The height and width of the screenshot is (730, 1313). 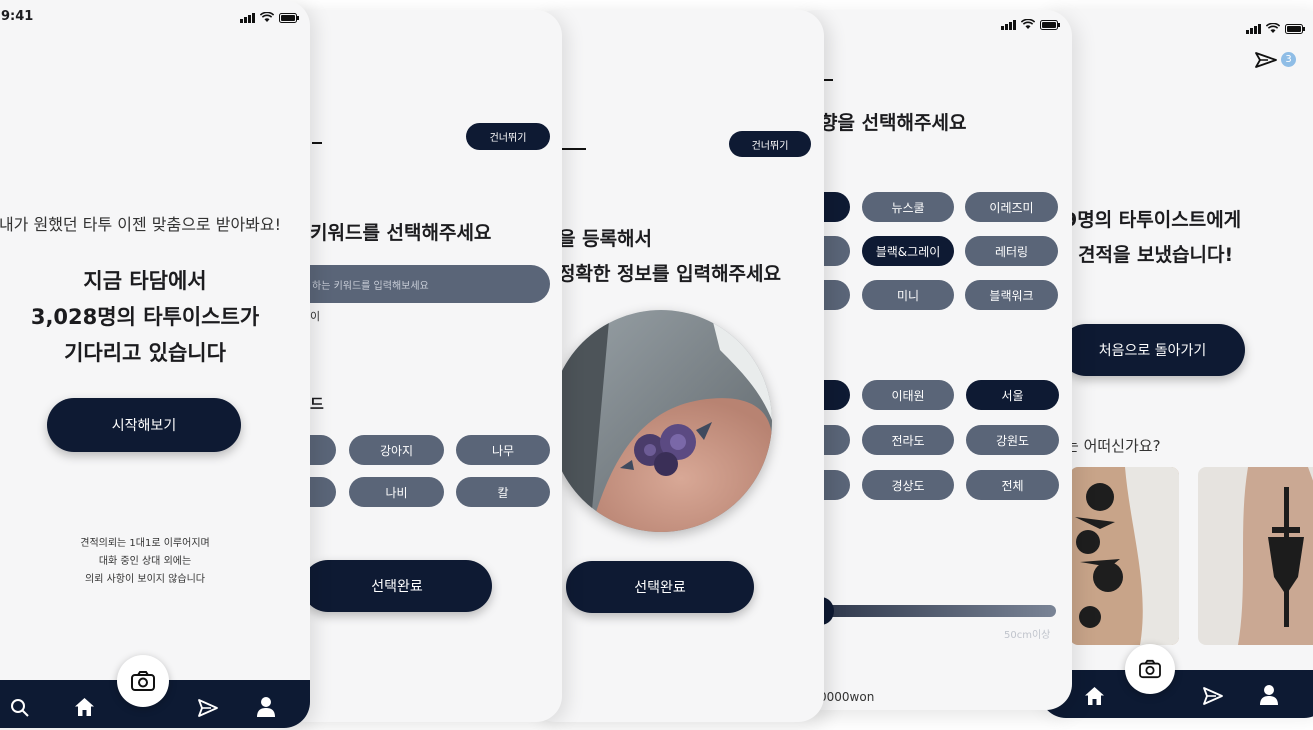 I want to click on style-chip: 이레즈미, so click(x=1011, y=207).